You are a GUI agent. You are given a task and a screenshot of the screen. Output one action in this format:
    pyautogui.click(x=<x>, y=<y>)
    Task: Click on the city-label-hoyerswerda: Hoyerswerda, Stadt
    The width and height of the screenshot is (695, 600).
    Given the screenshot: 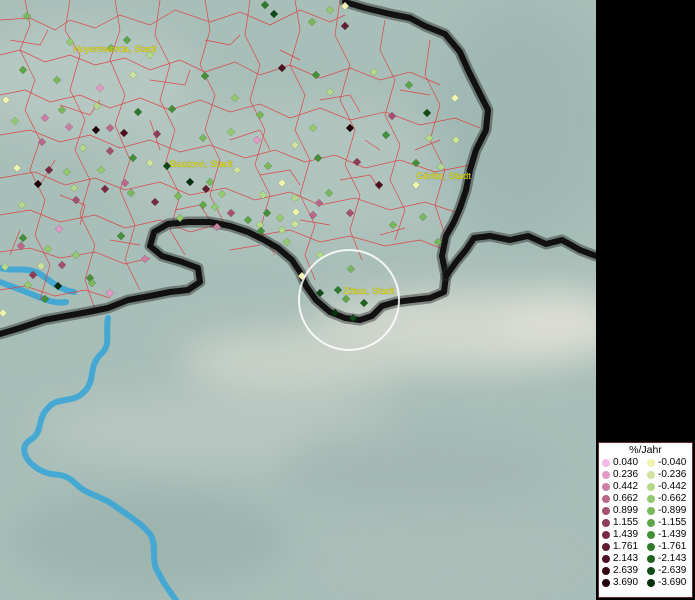 What is the action you would take?
    pyautogui.click(x=115, y=49)
    